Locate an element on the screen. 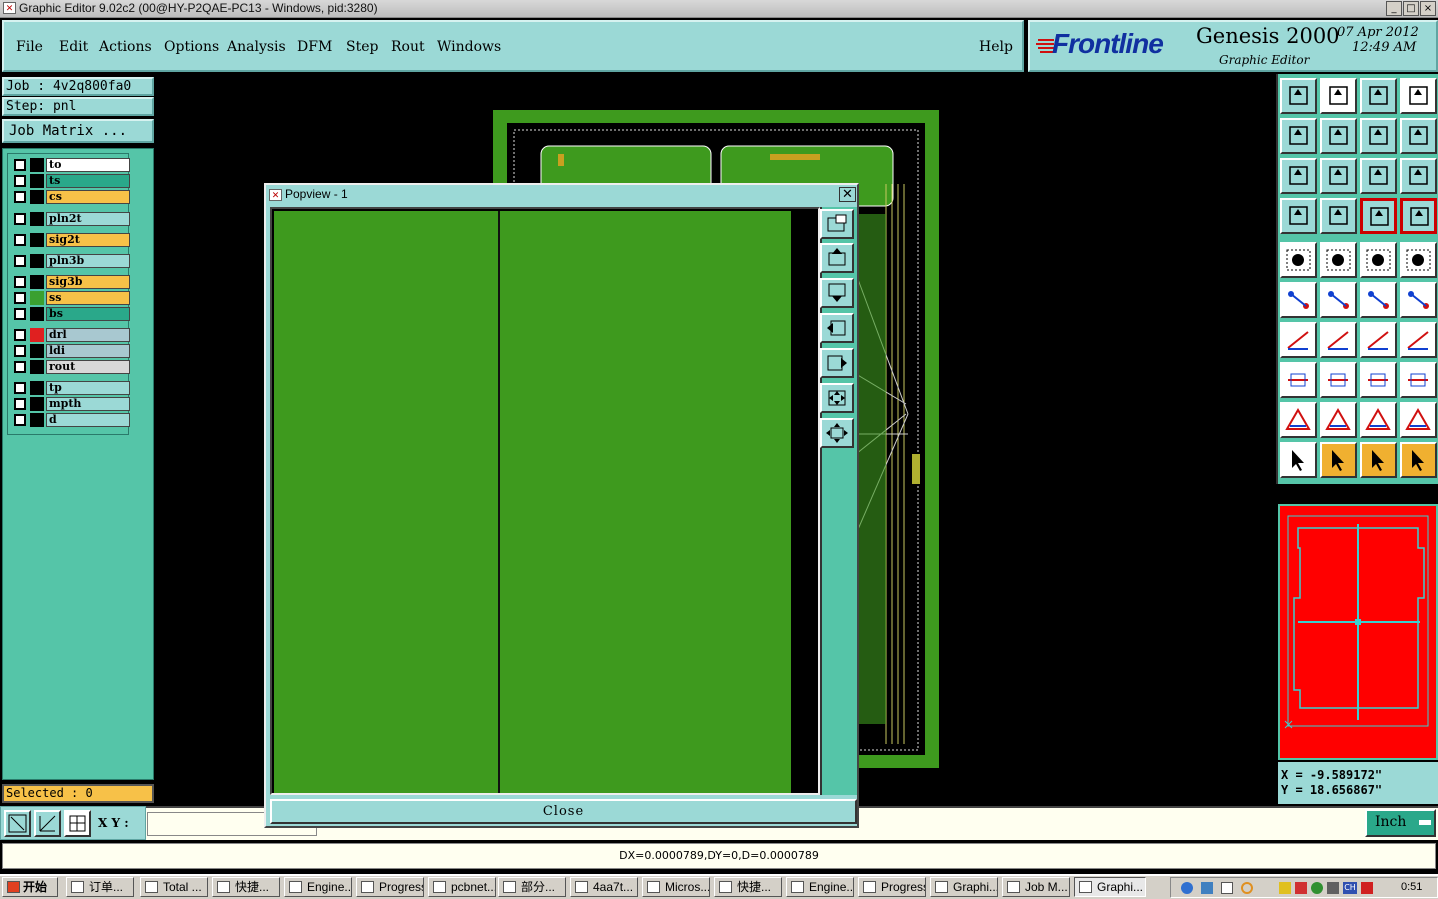 This screenshot has width=1438, height=899. connect-nodes-icon is located at coordinates (1298, 300).